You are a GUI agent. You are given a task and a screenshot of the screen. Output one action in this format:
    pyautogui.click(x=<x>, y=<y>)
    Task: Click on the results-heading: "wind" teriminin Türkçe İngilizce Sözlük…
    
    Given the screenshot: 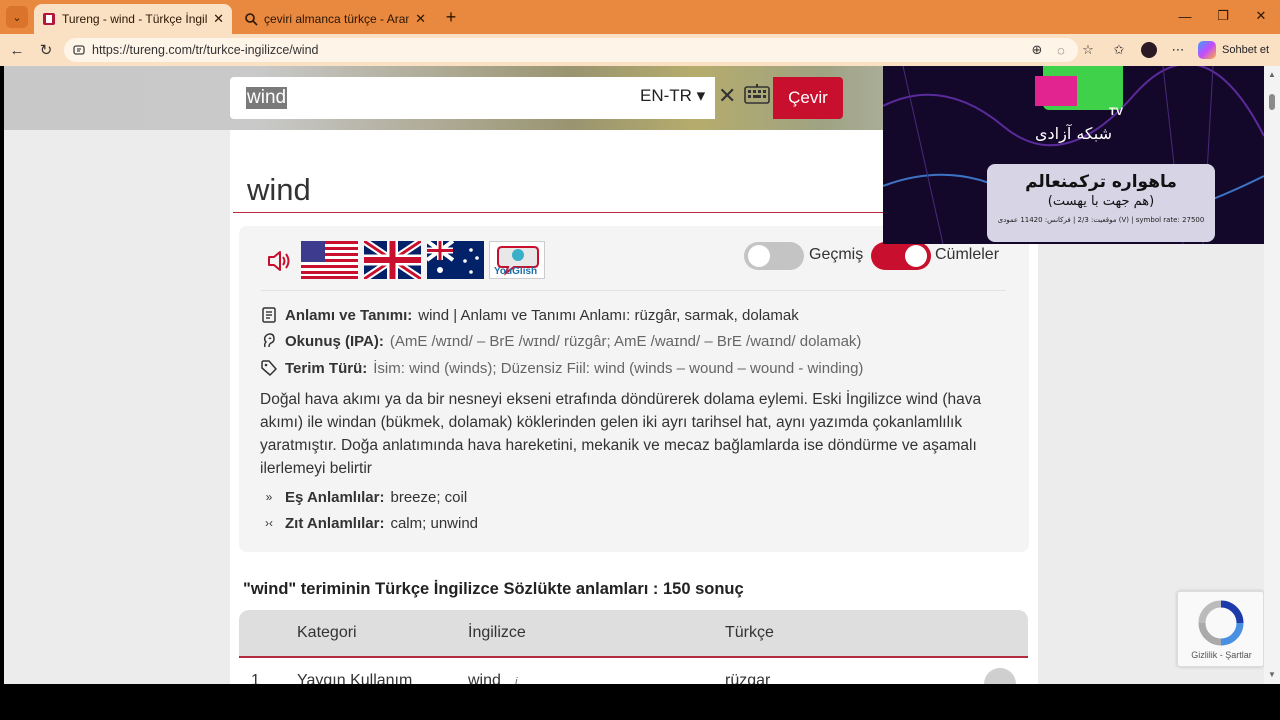 What is the action you would take?
    pyautogui.click(x=493, y=589)
    